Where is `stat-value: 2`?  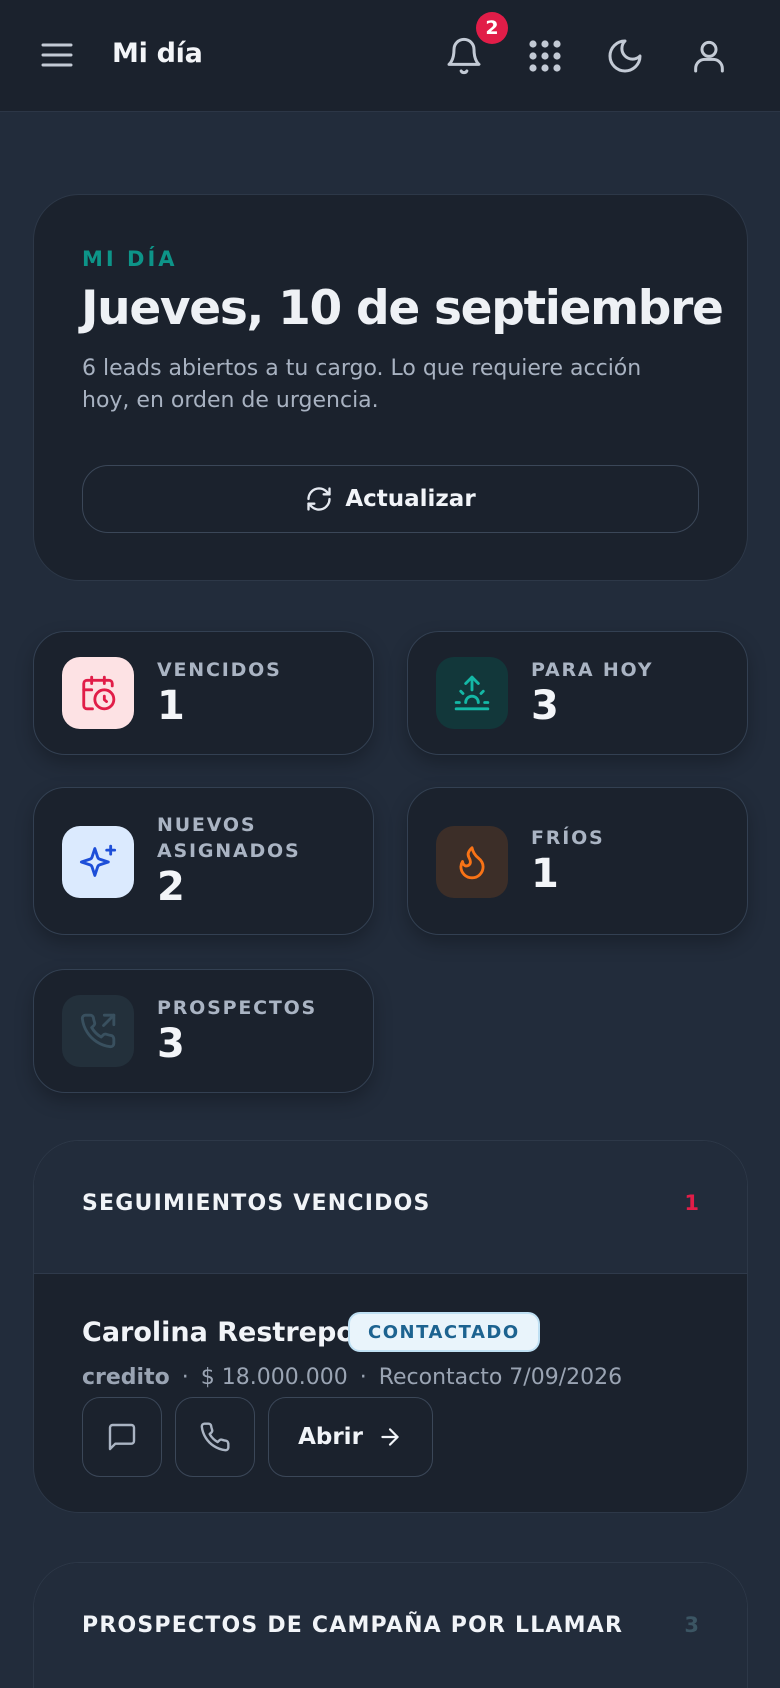 stat-value: 2 is located at coordinates (171, 887).